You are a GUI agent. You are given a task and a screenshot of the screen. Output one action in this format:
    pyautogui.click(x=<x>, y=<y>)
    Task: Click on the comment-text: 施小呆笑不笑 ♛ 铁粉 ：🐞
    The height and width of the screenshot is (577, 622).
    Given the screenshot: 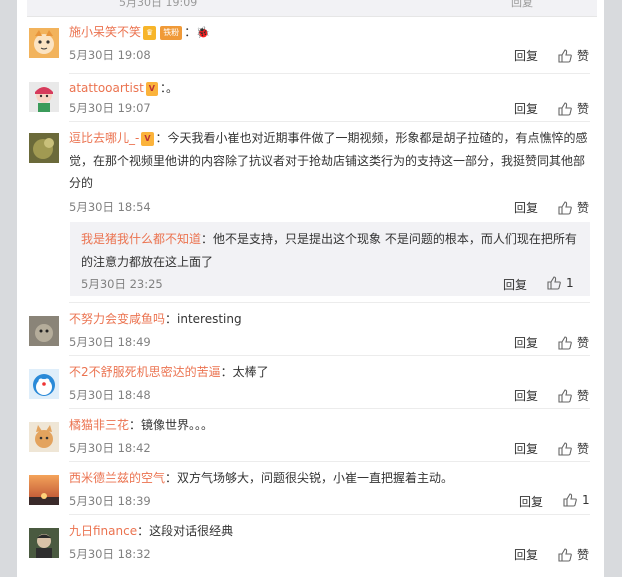 What is the action you would take?
    pyautogui.click(x=328, y=33)
    